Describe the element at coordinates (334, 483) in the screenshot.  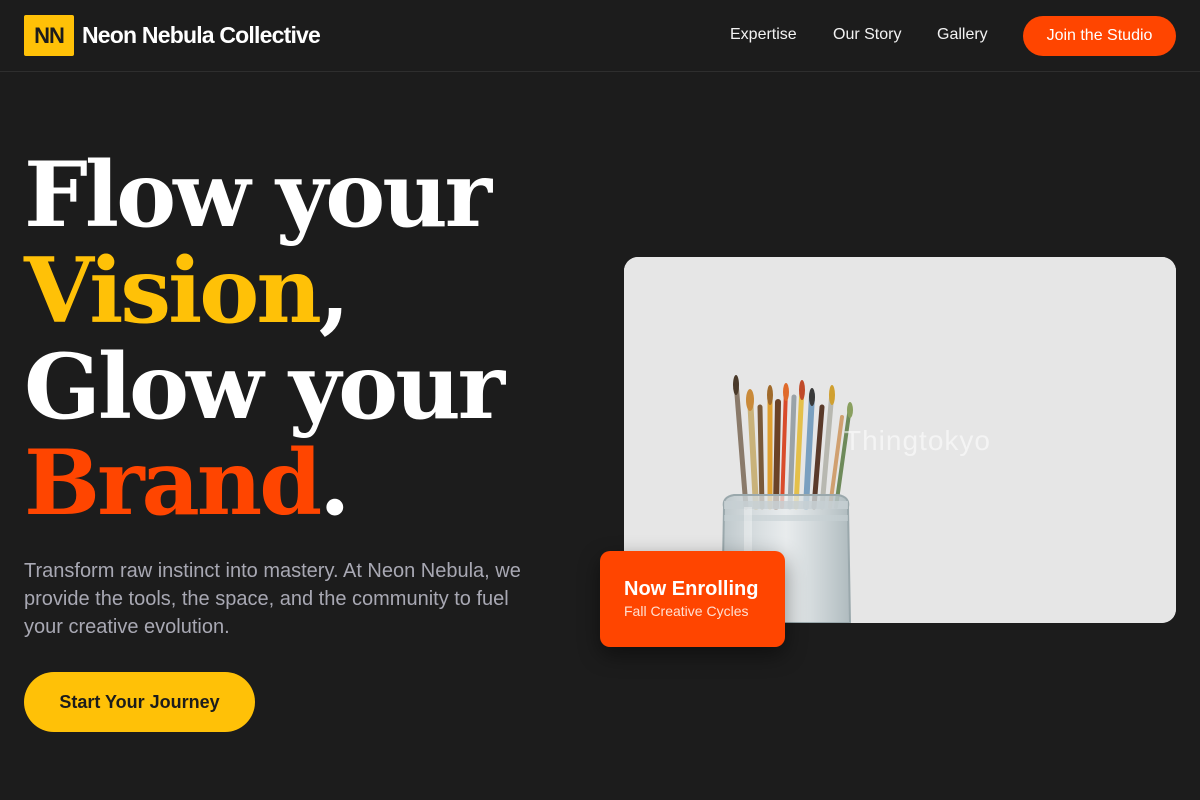
I see `headline-period: .` at that location.